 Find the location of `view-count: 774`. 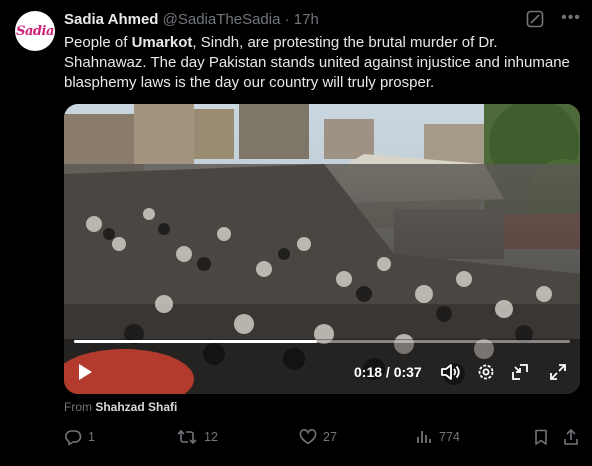

view-count: 774 is located at coordinates (449, 437).